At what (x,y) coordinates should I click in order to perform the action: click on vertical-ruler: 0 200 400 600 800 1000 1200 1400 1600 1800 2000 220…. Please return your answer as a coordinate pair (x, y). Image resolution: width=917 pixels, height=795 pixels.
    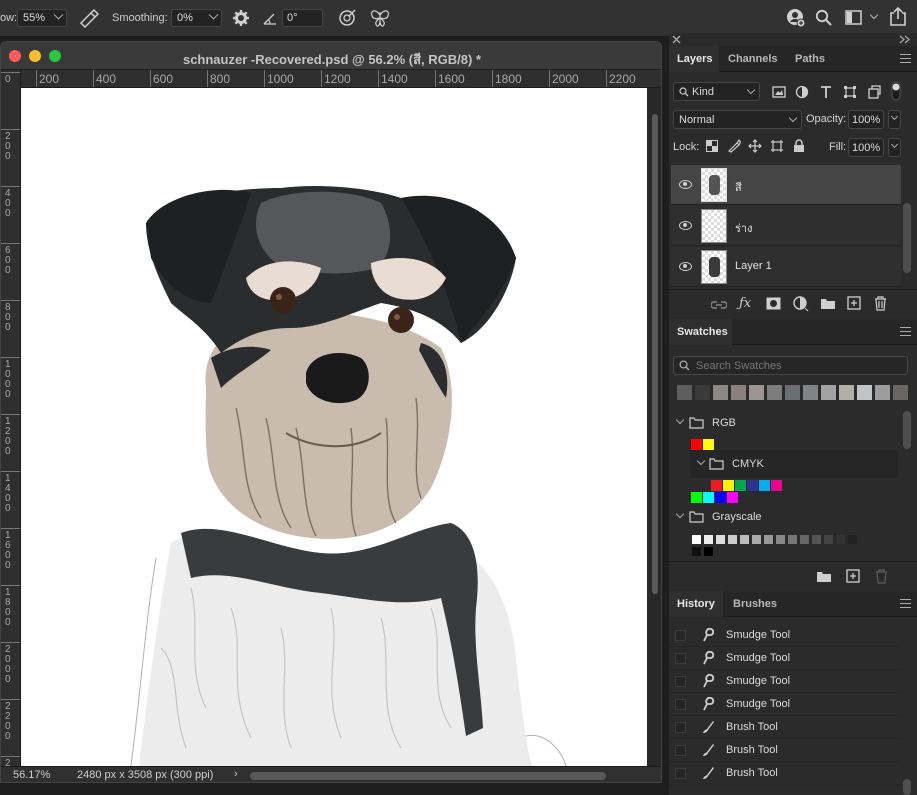
    Looking at the image, I should click on (11, 418).